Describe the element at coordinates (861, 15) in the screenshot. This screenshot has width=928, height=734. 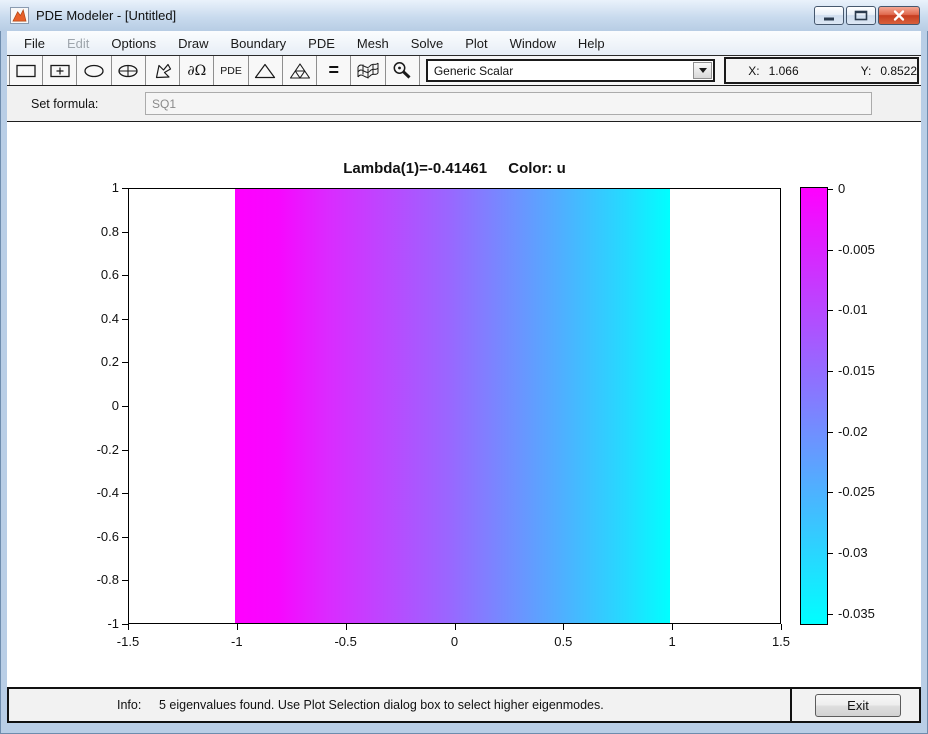
I see `maximize-button` at that location.